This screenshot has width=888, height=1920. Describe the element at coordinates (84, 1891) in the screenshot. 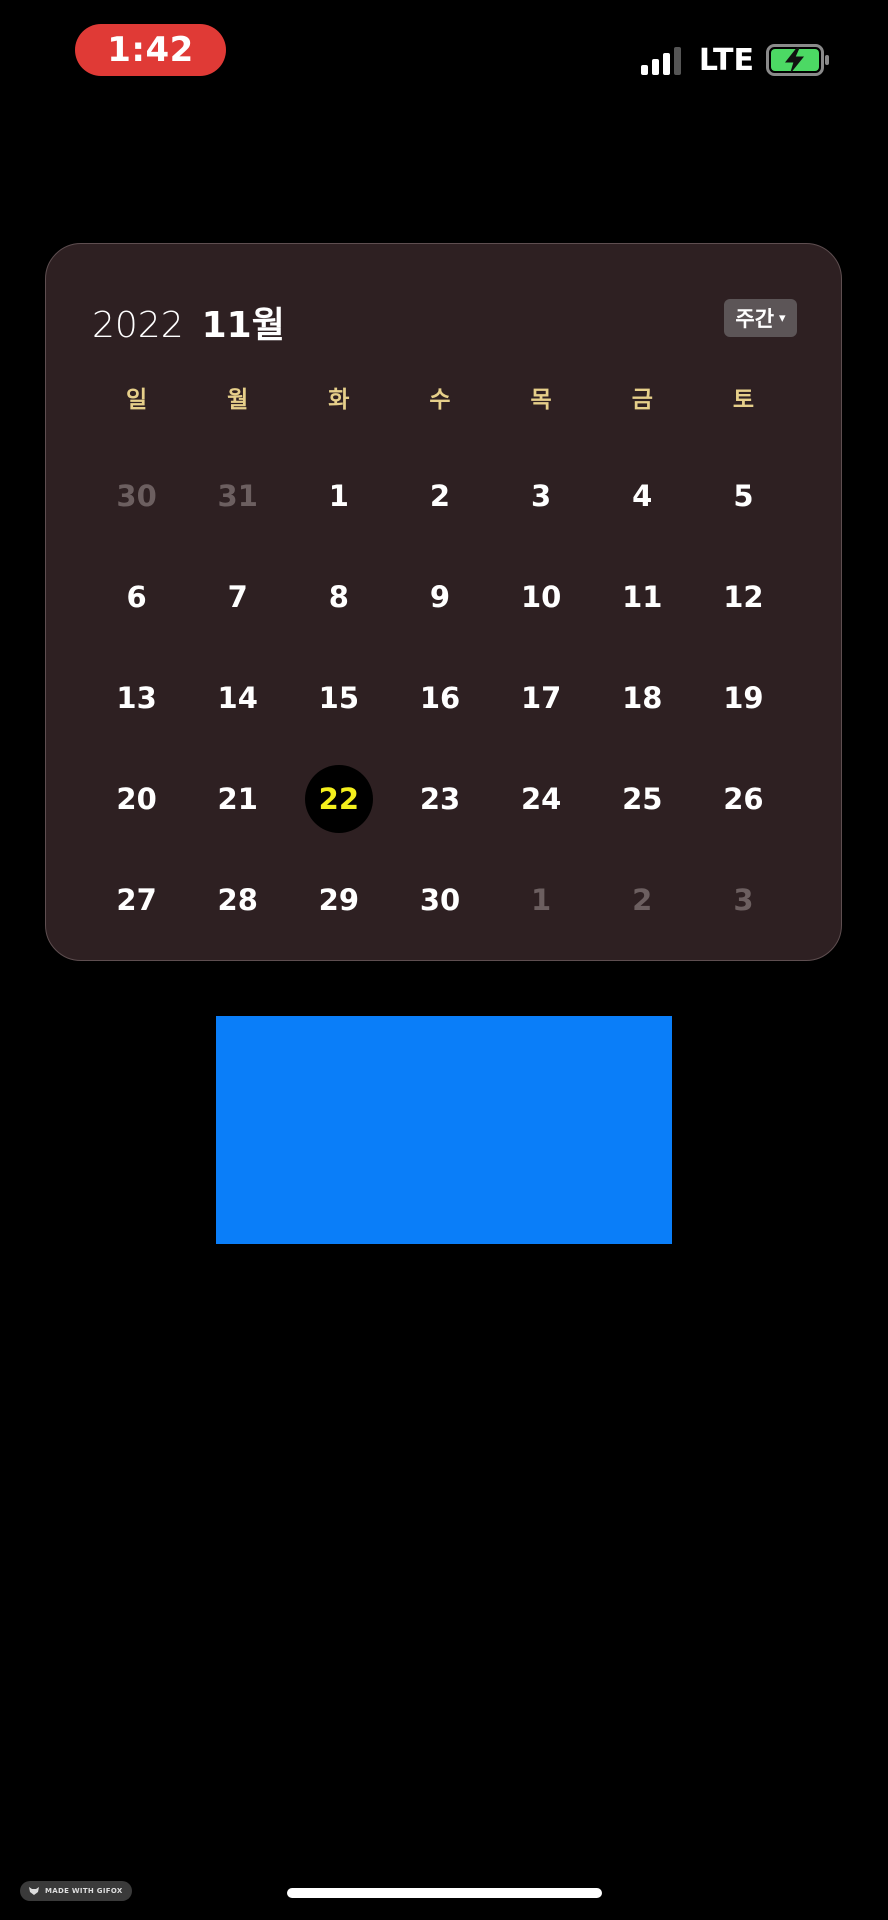

I see `watermark-label: MADE WITH GIFOX` at that location.